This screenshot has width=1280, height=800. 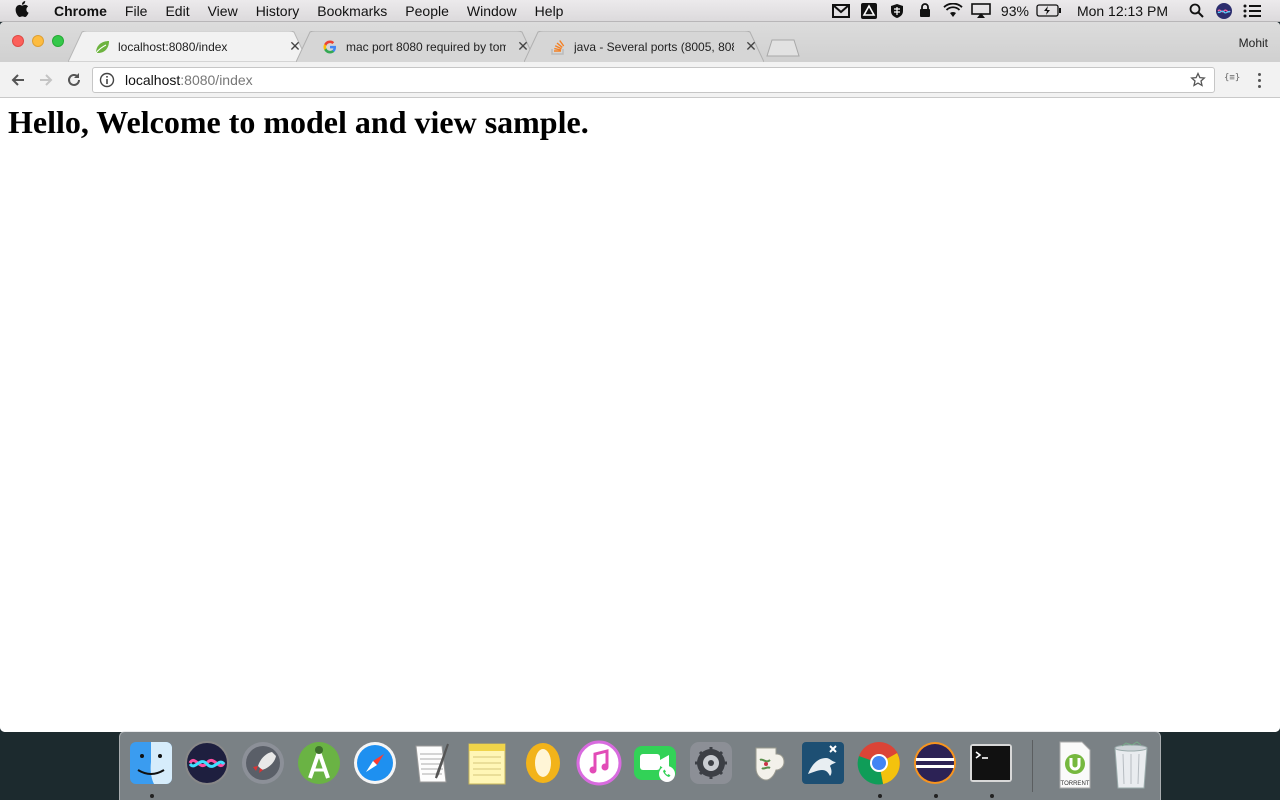 I want to click on menu-window: Window, so click(x=492, y=11).